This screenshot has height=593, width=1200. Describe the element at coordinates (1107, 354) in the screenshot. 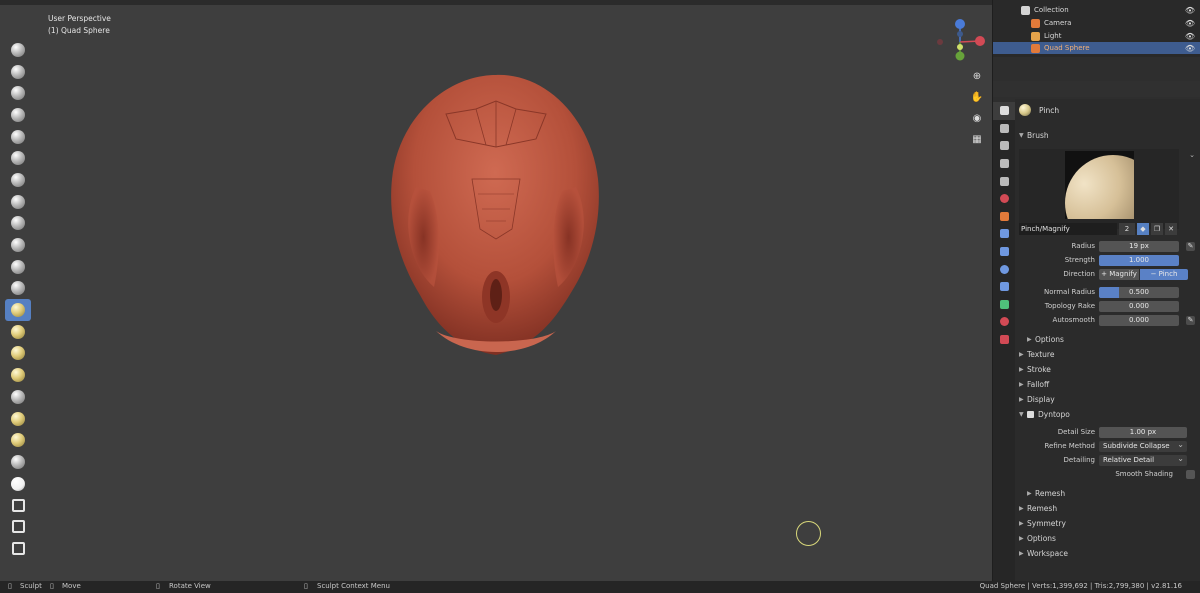

I see `texture-panel-header: ▶ Texture` at that location.